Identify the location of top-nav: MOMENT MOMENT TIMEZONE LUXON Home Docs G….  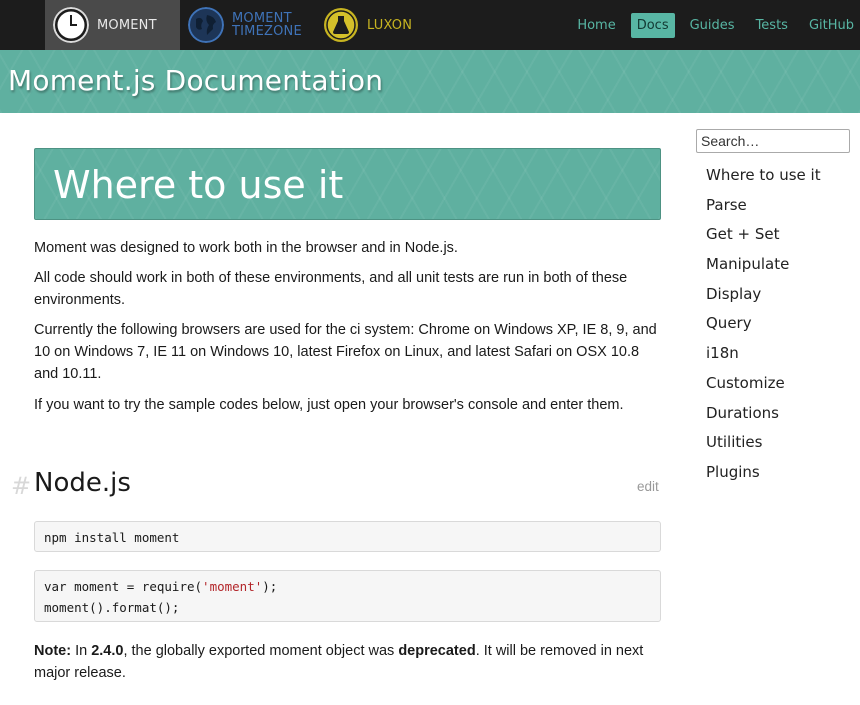
(430, 25).